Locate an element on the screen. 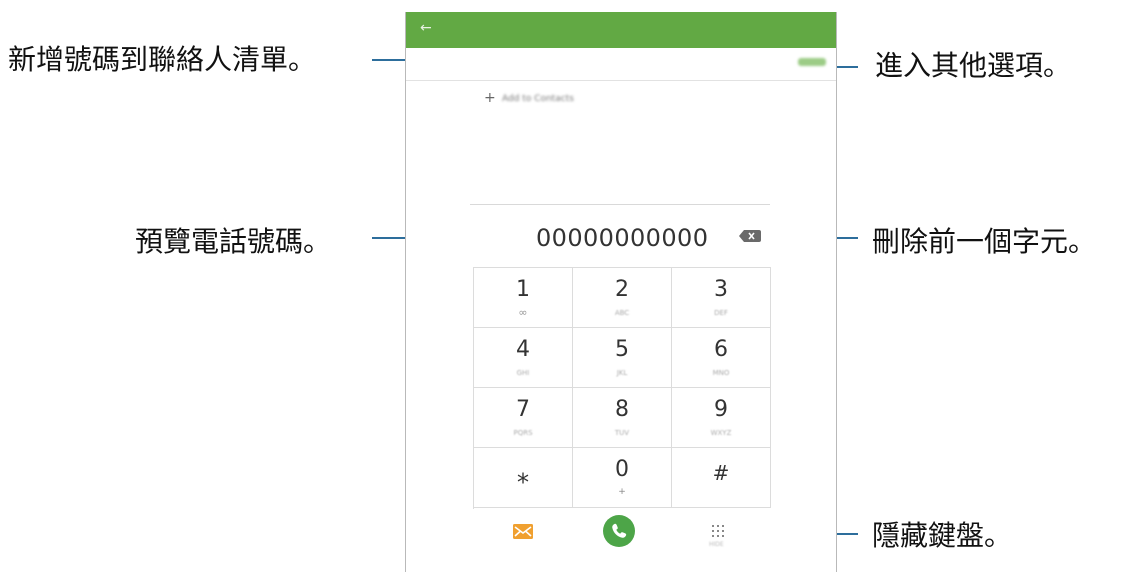 Image resolution: width=1127 pixels, height=572 pixels. key-digit: 4 is located at coordinates (523, 349).